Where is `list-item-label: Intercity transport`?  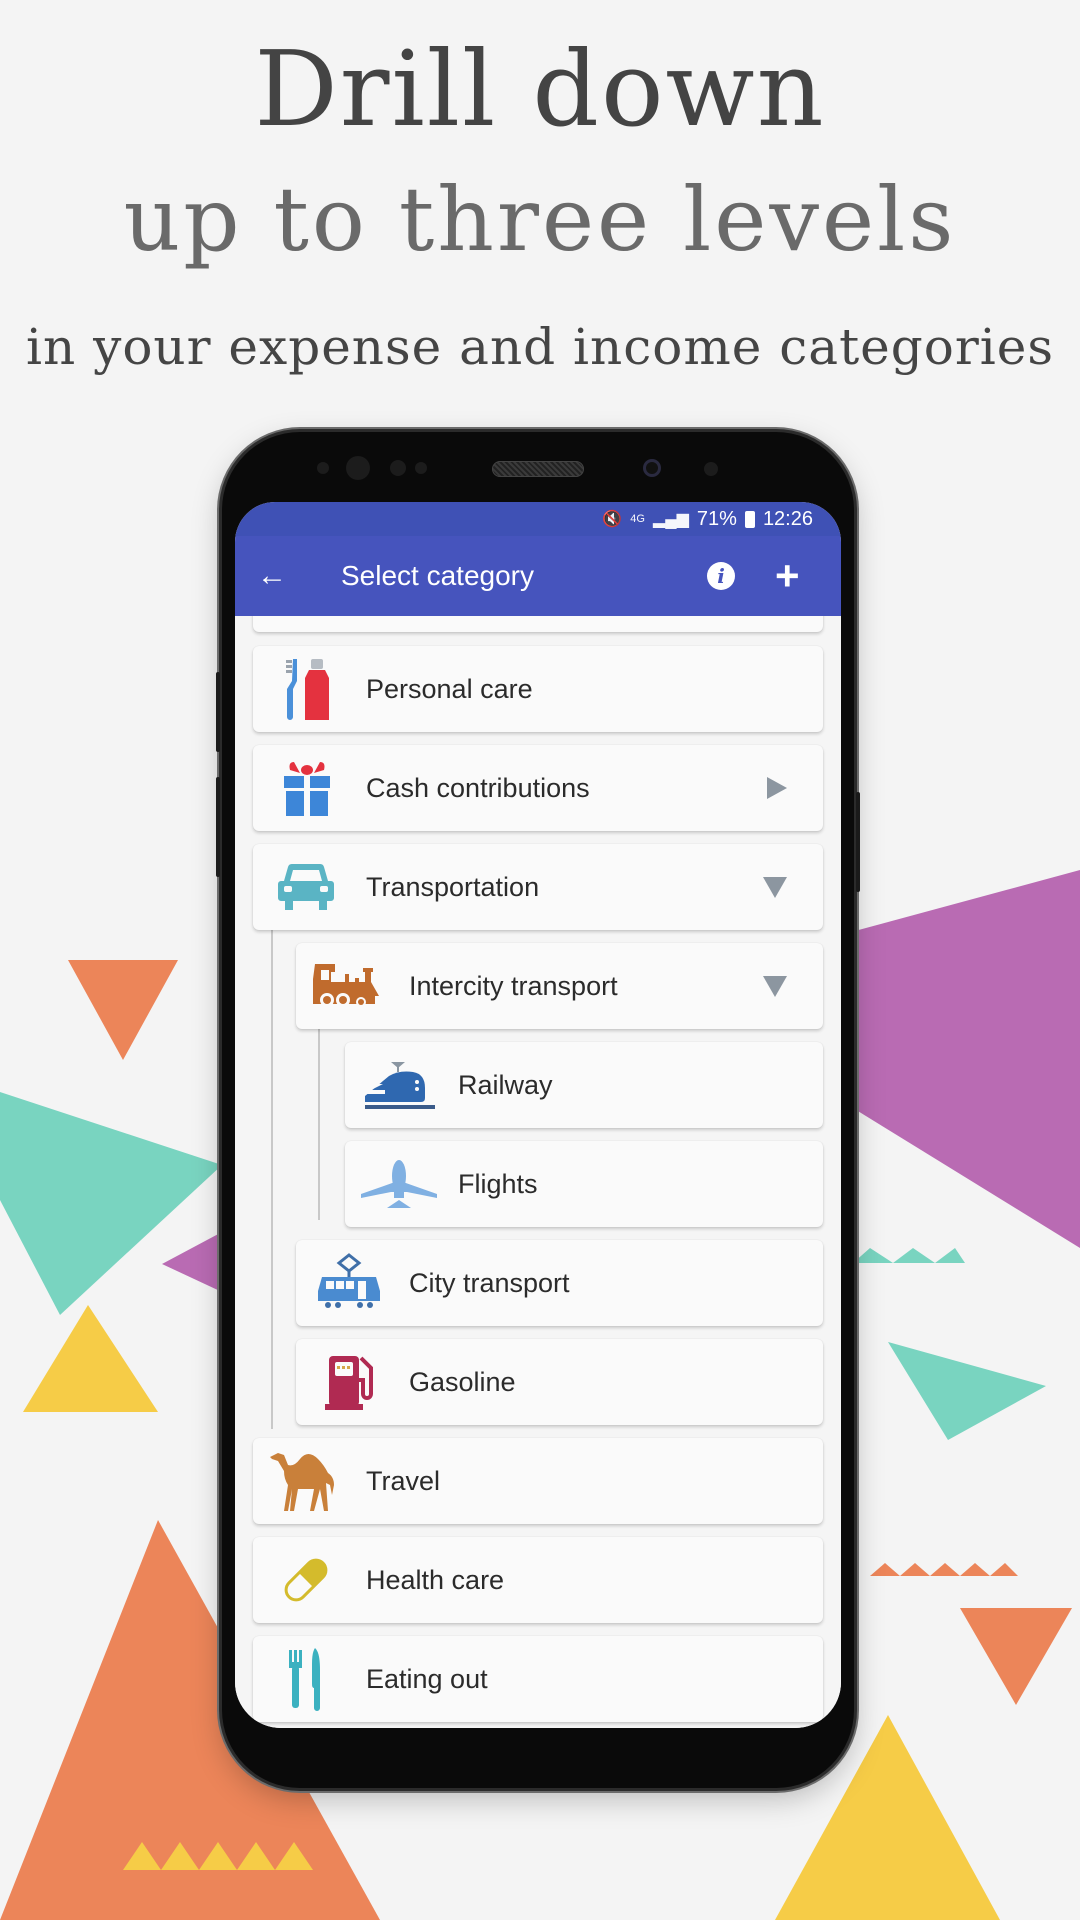 list-item-label: Intercity transport is located at coordinates (513, 985).